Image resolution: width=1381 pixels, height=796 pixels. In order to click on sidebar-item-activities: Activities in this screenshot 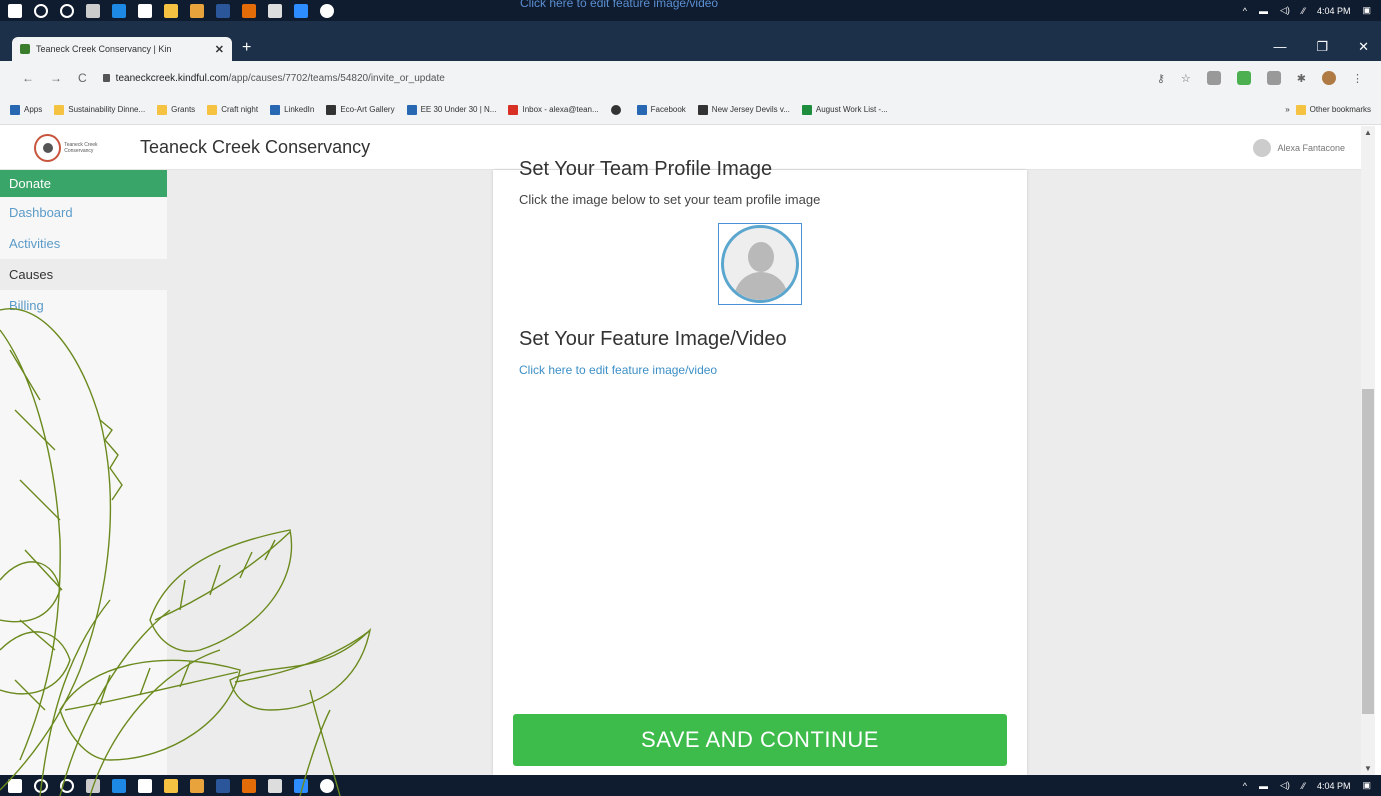, I will do `click(83, 243)`.